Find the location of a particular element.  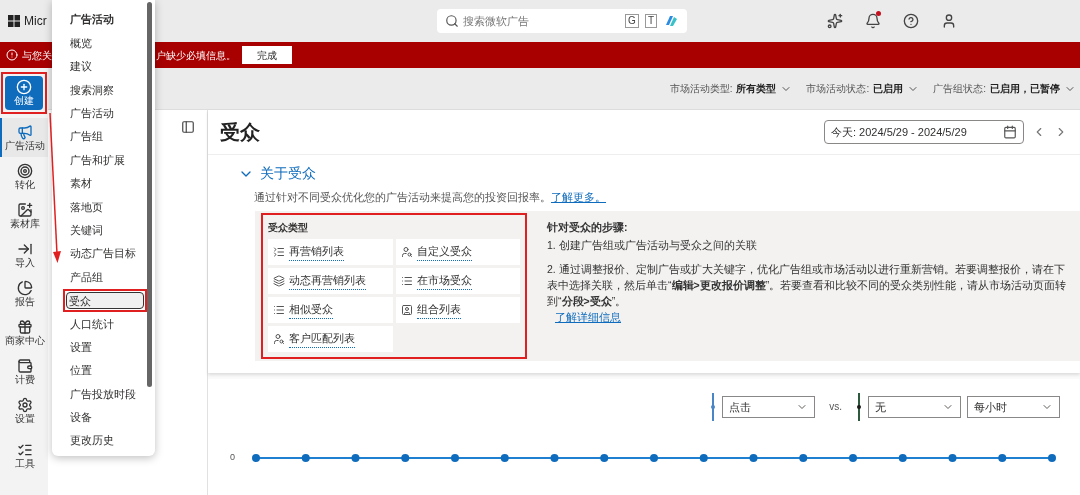

create-button: 创建 is located at coordinates (24, 93).